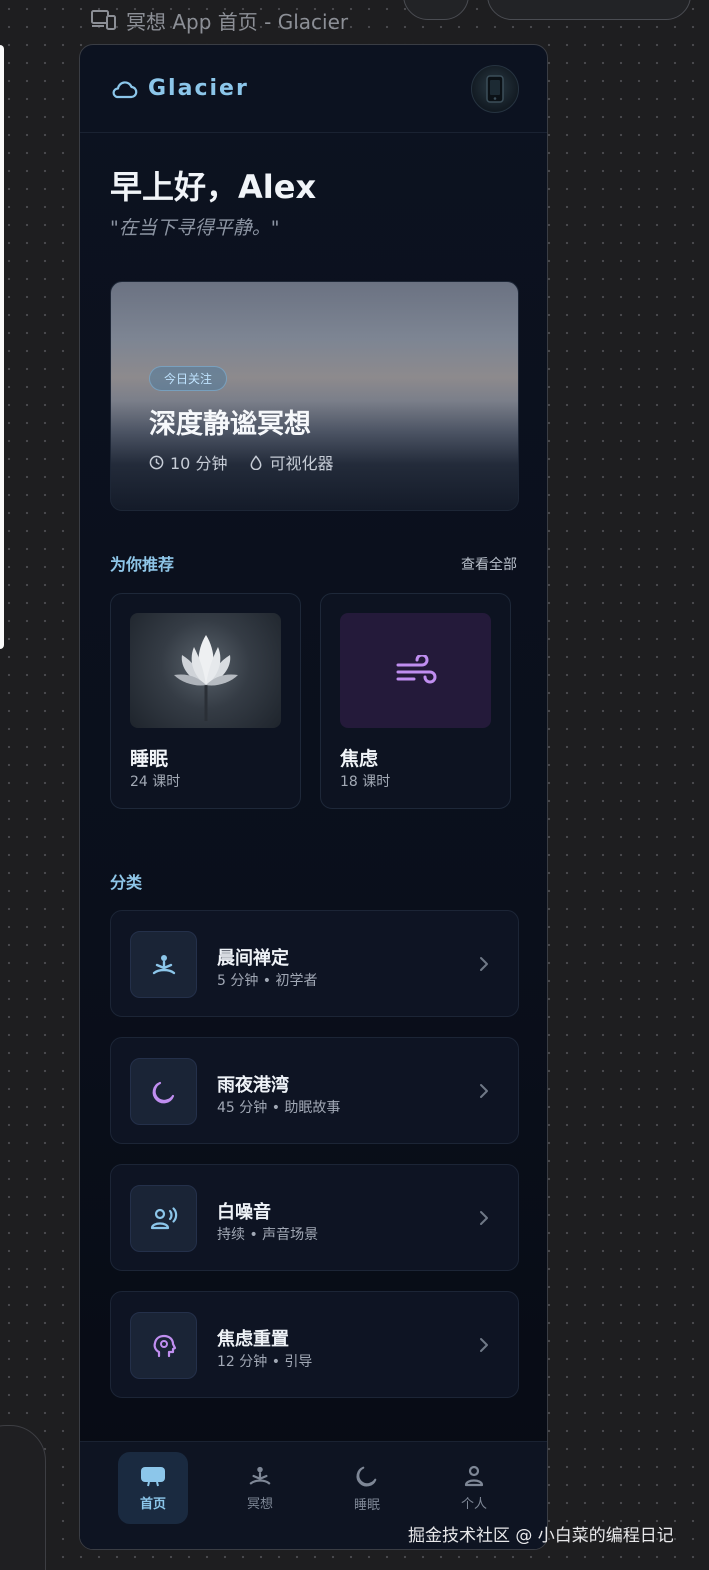  What do you see at coordinates (365, 782) in the screenshot?
I see `card-sub: 18 课时` at bounding box center [365, 782].